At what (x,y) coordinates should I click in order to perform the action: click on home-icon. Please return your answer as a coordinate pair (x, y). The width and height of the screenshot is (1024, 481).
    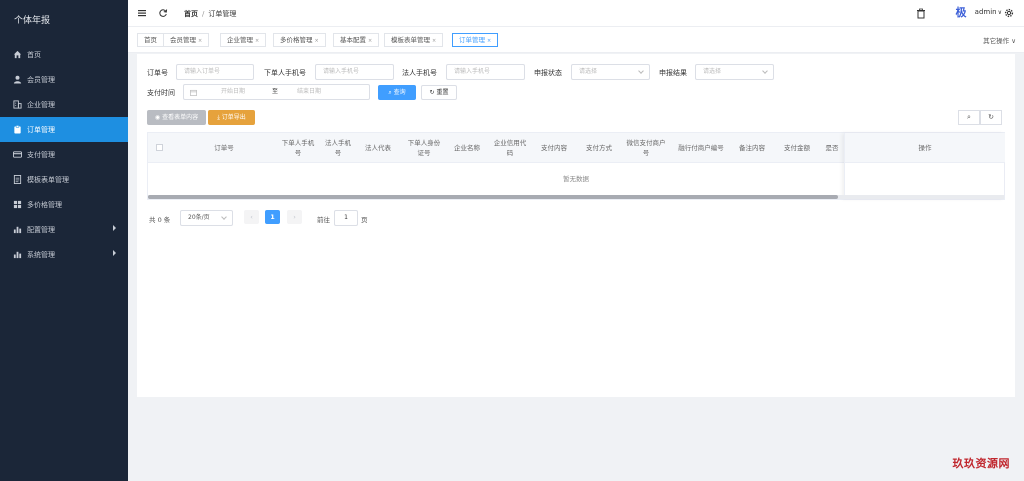
    Looking at the image, I should click on (17, 54).